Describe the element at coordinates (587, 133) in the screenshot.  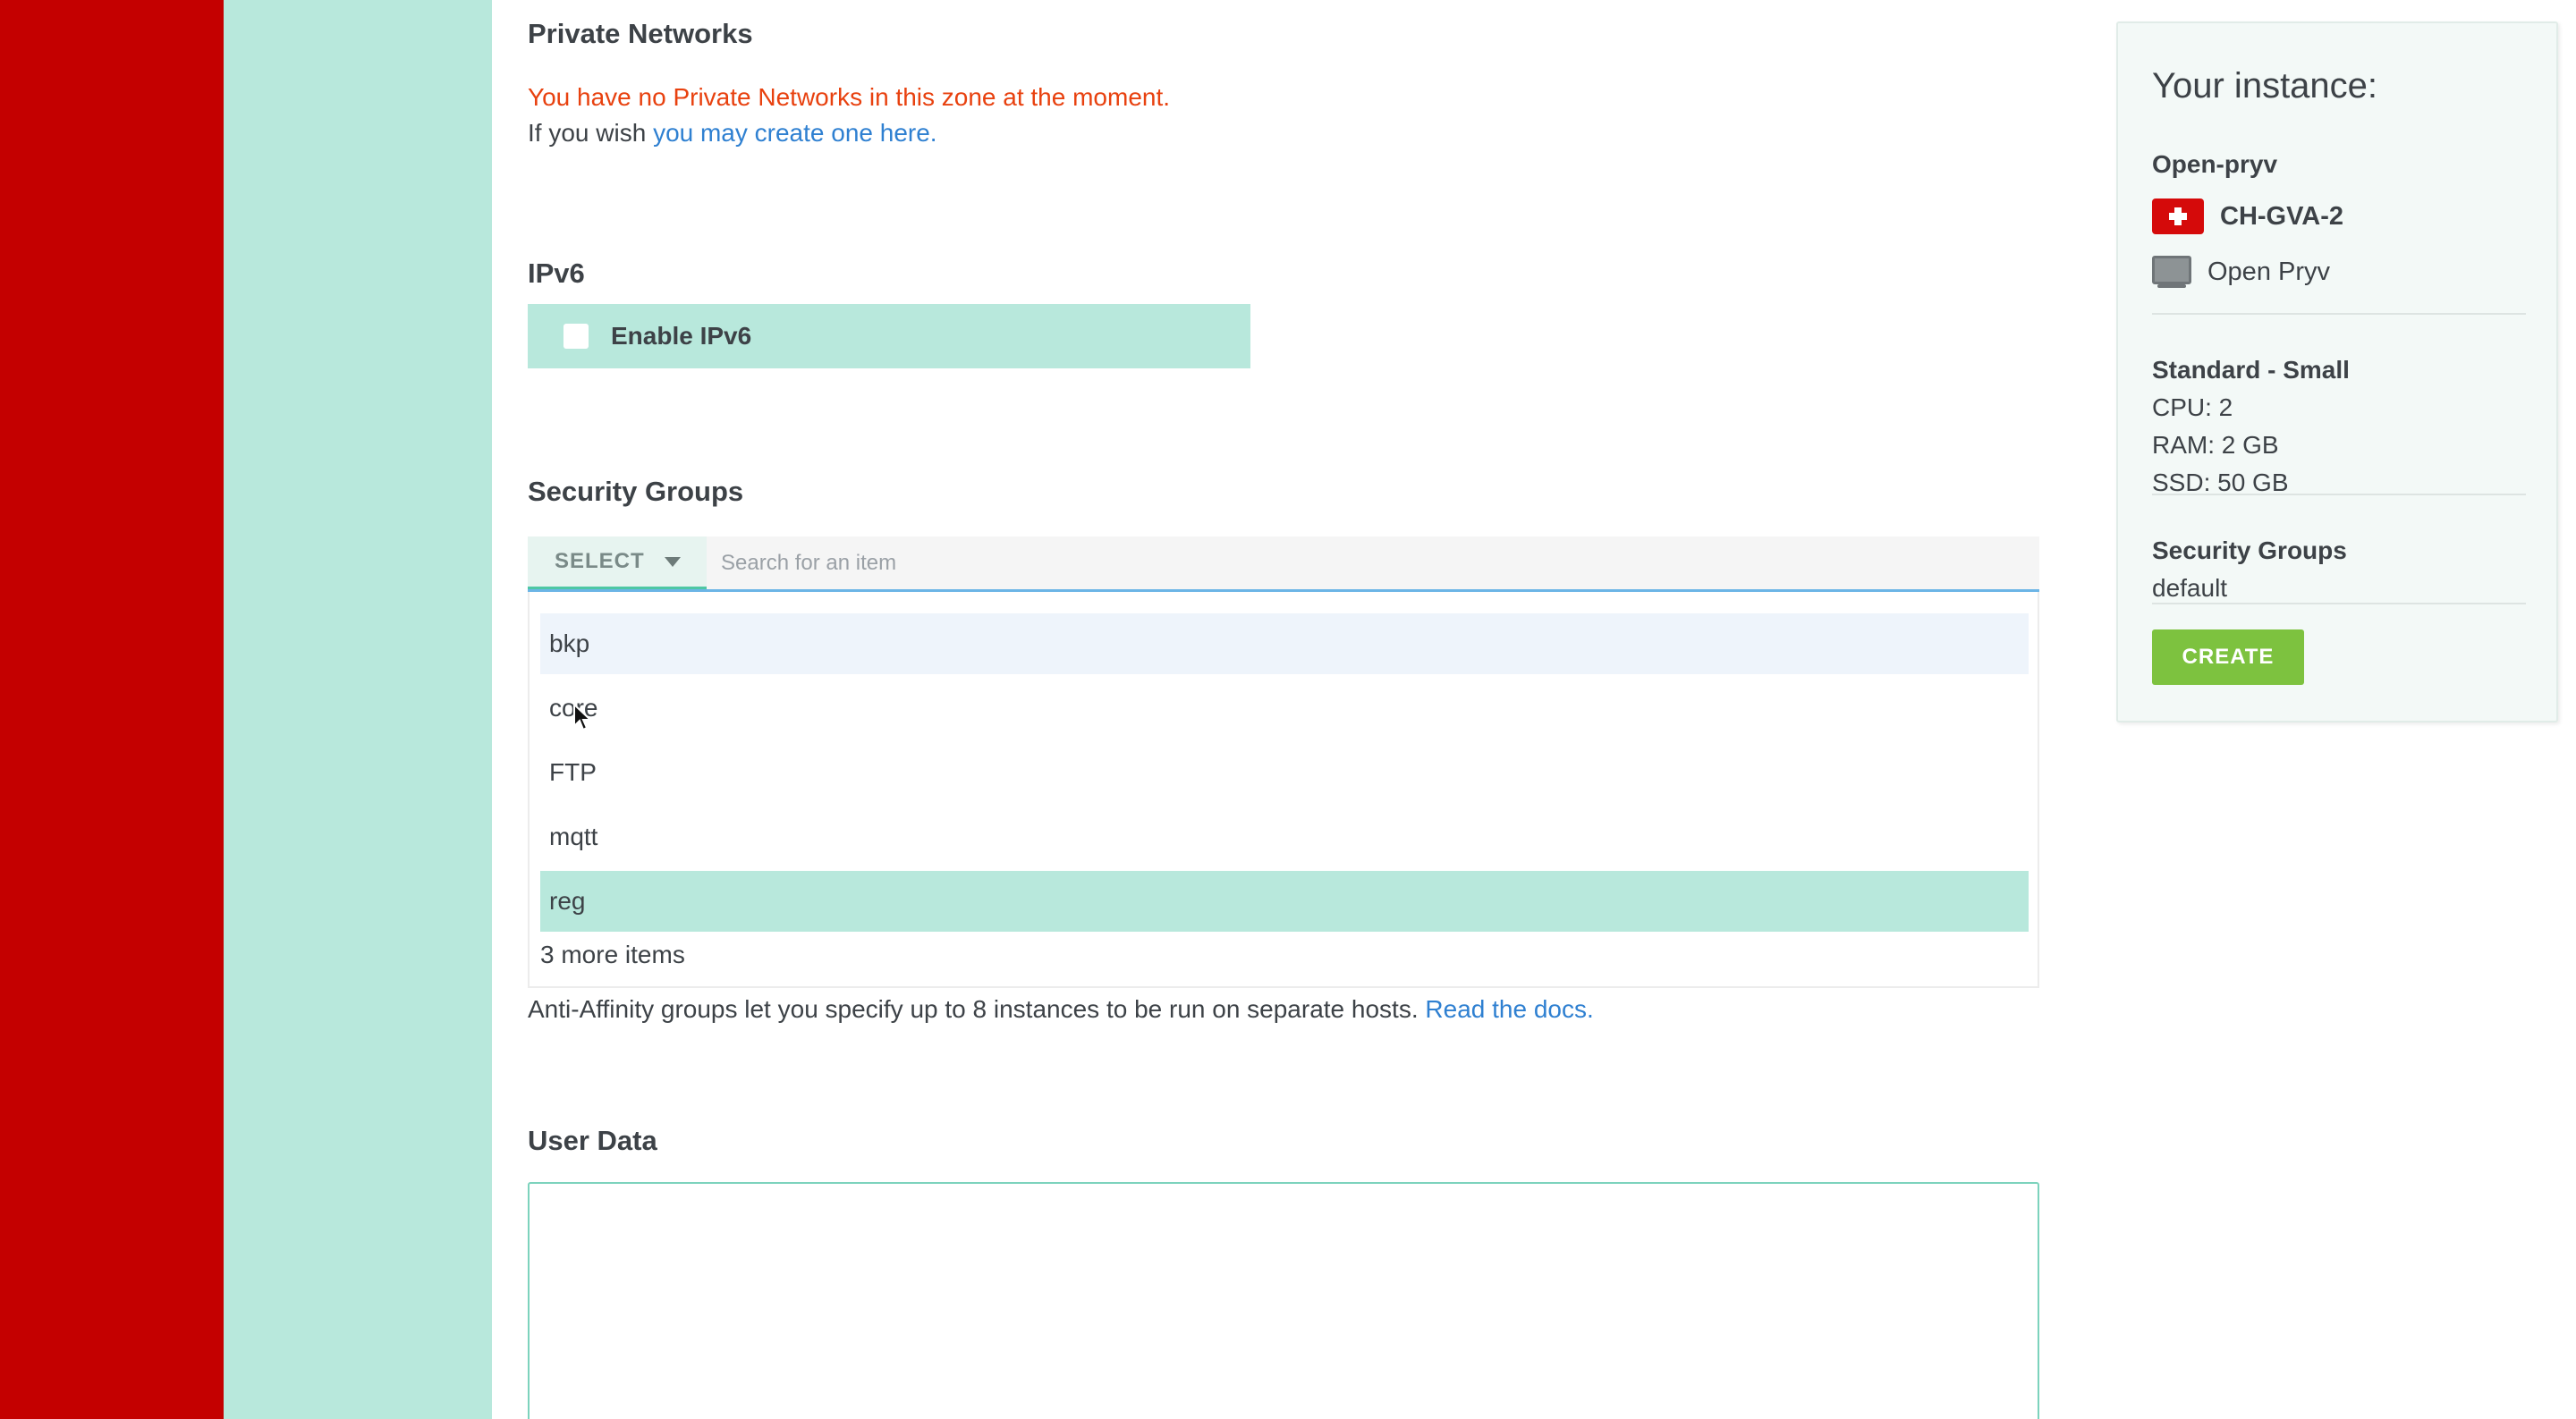
I see `private-networks-hint-prefix: If you wish` at that location.